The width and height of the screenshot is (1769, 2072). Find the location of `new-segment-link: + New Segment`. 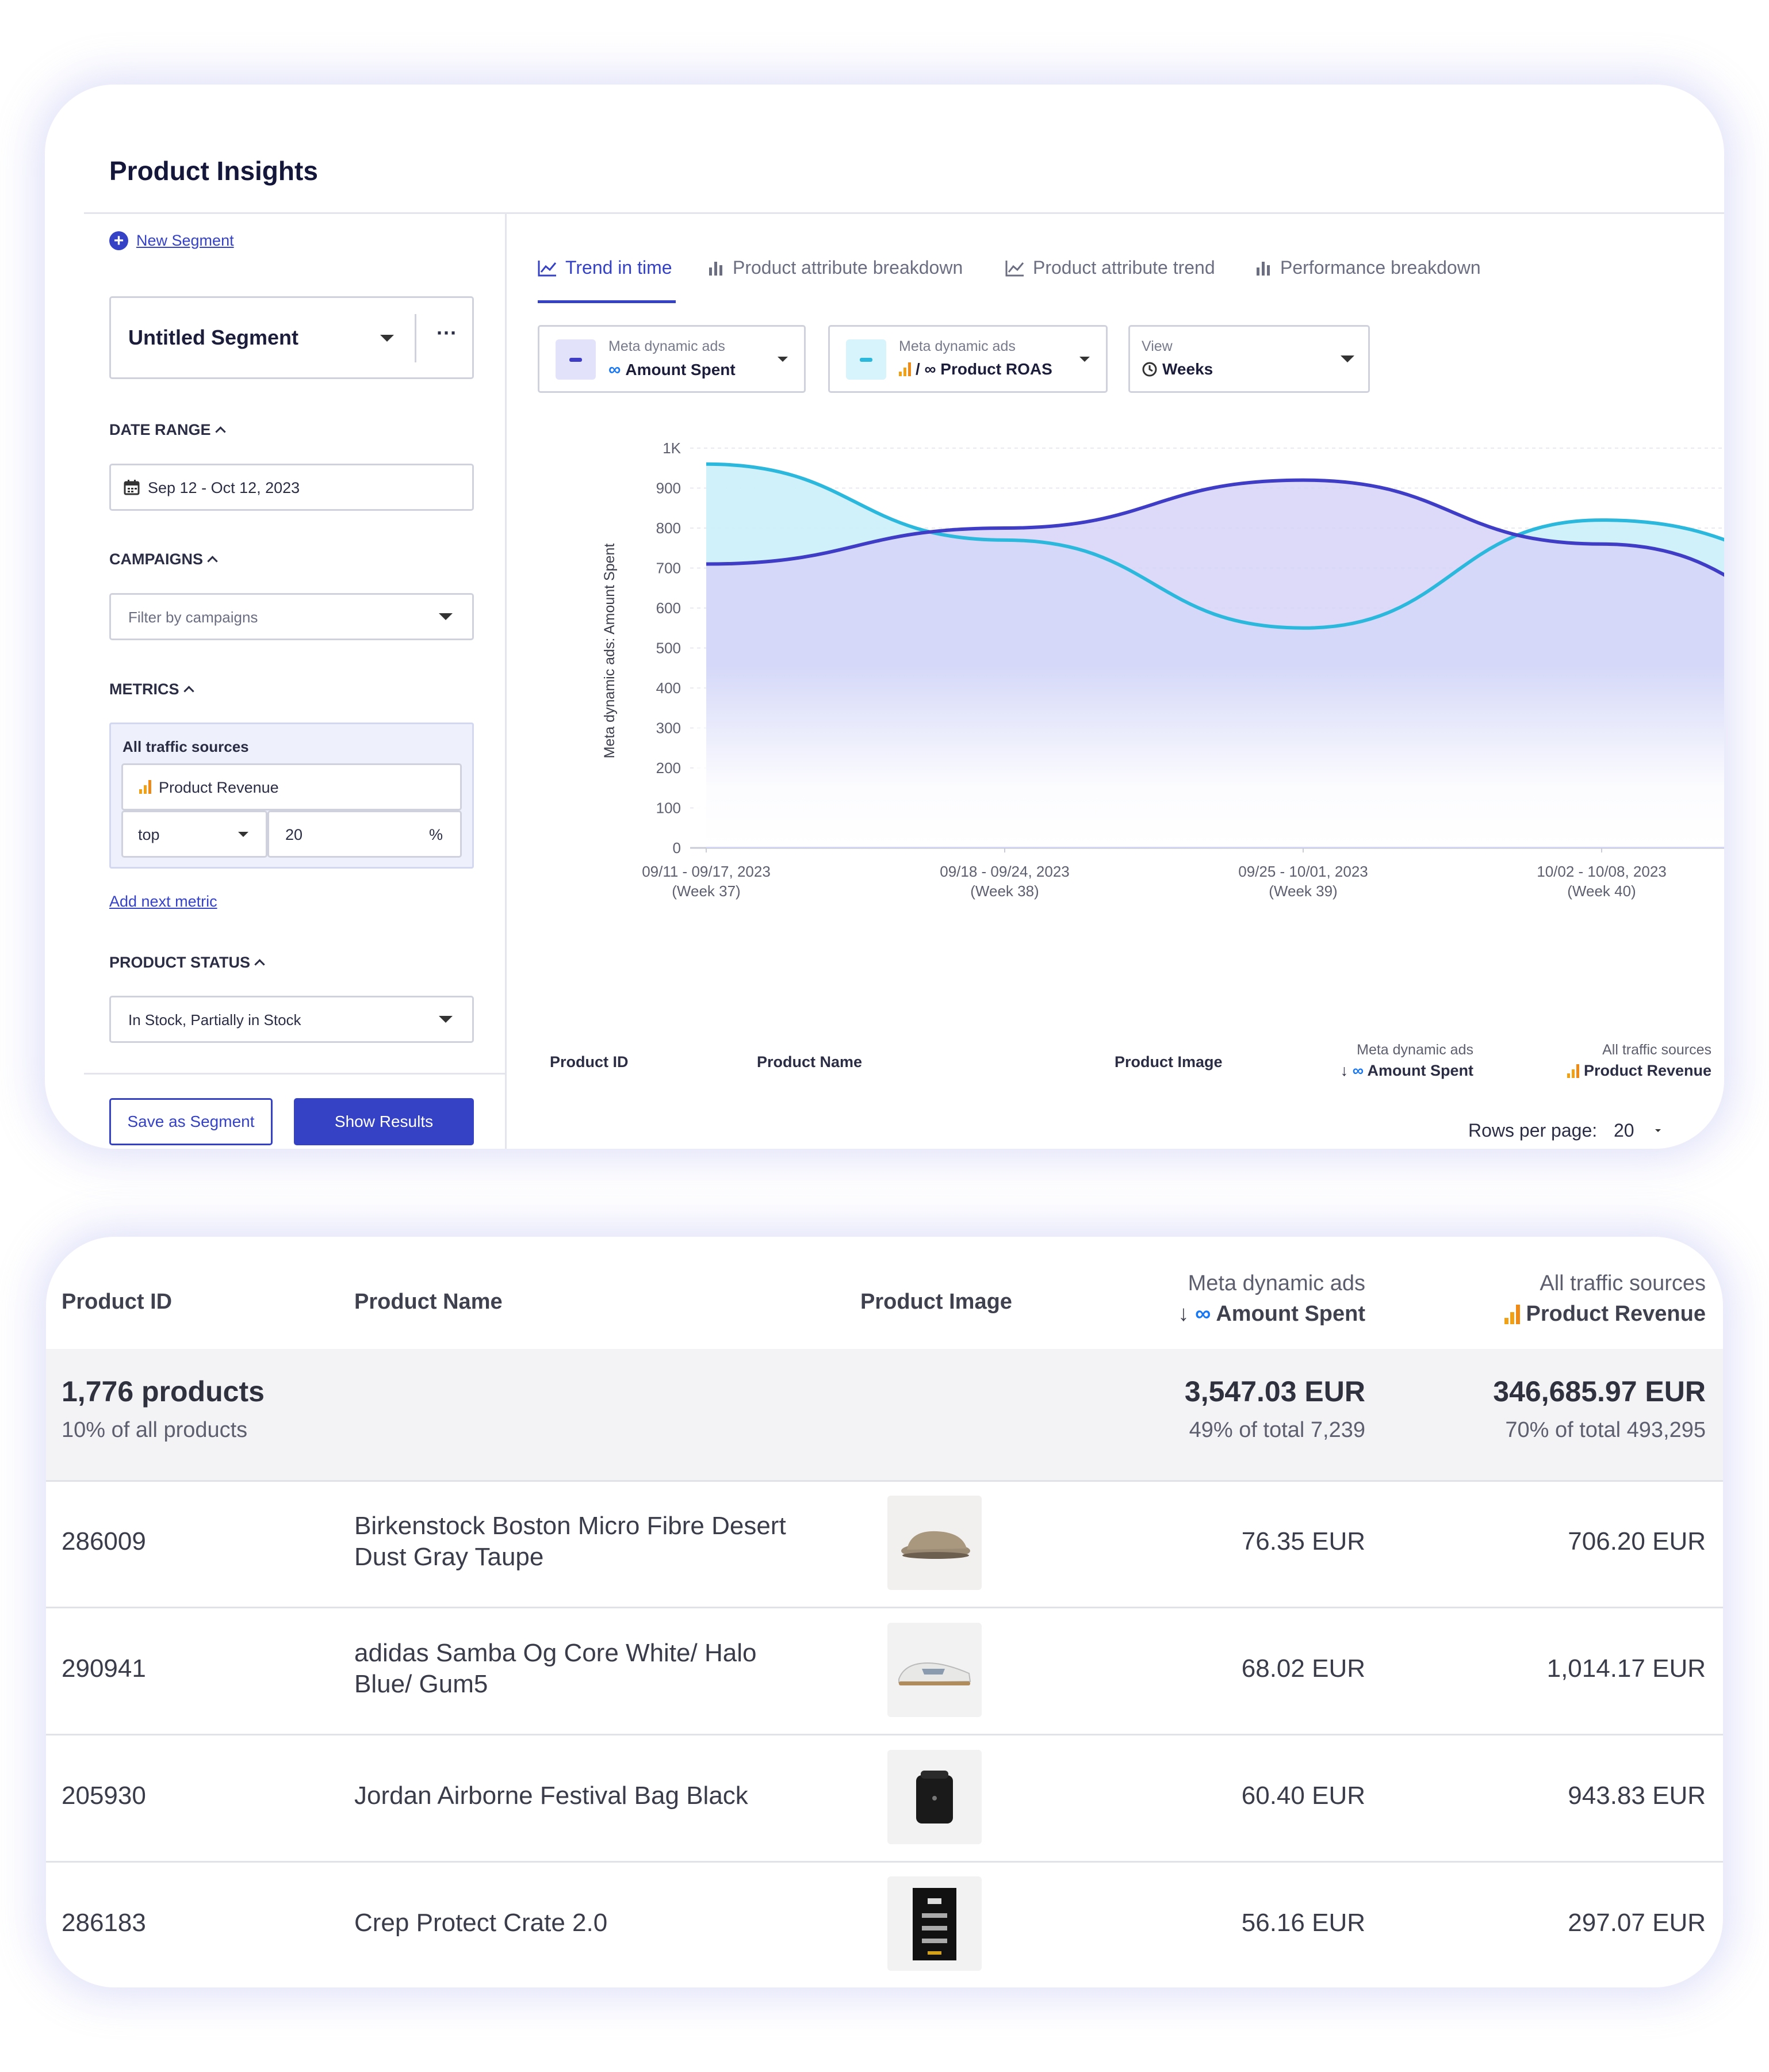

new-segment-link: + New Segment is located at coordinates (172, 241).